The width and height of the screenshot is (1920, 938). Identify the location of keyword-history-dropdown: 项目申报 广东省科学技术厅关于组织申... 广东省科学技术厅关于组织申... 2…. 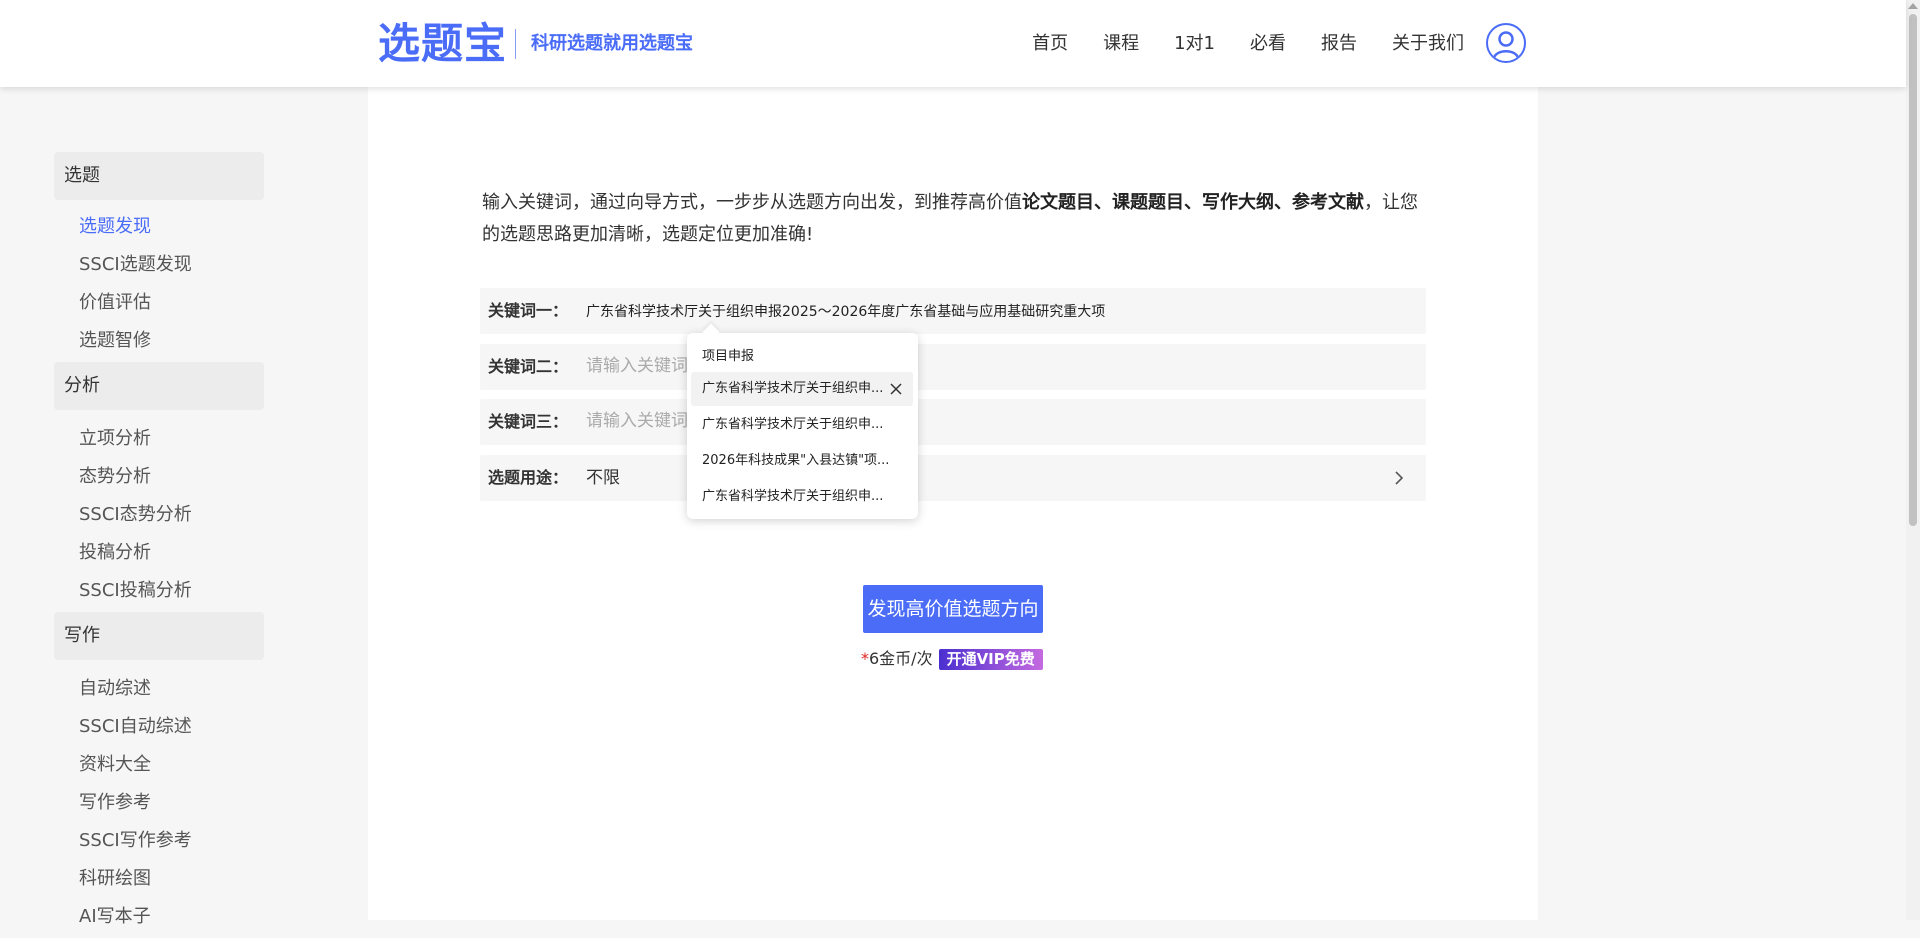
(802, 426).